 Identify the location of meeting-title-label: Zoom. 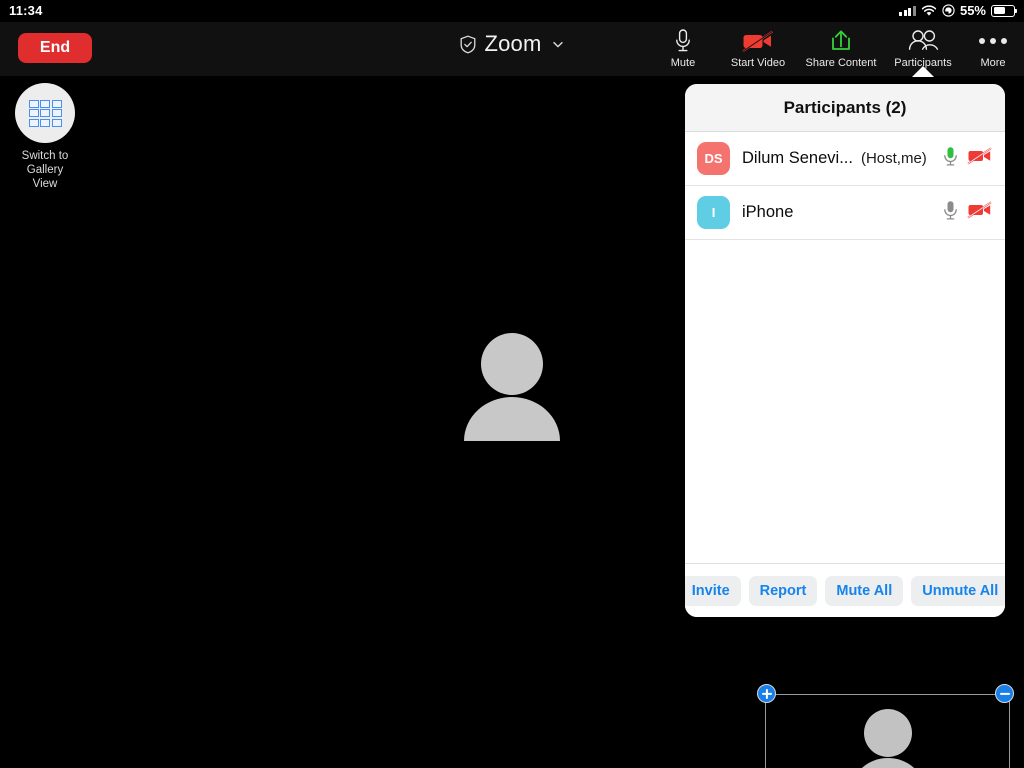
(513, 43).